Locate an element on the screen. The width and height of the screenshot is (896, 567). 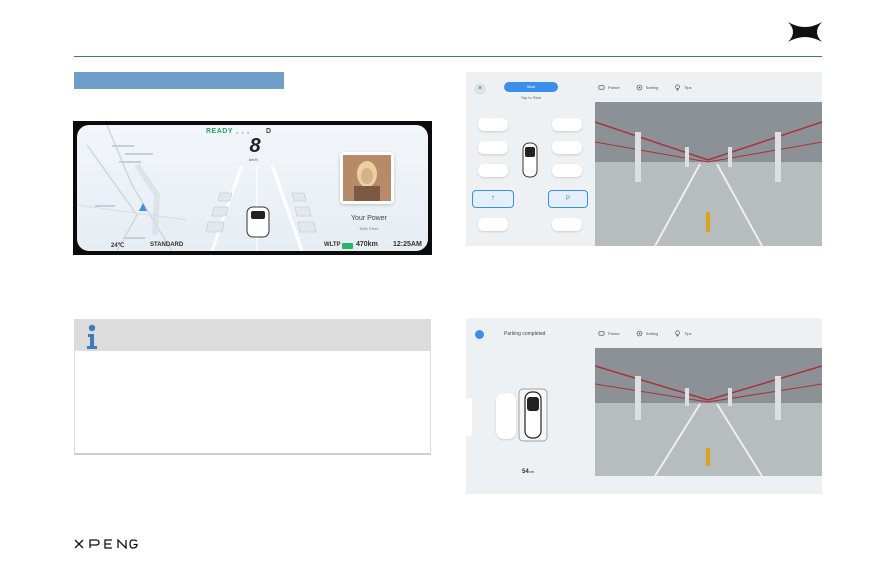
speed-readout: 8 is located at coordinates (255, 146).